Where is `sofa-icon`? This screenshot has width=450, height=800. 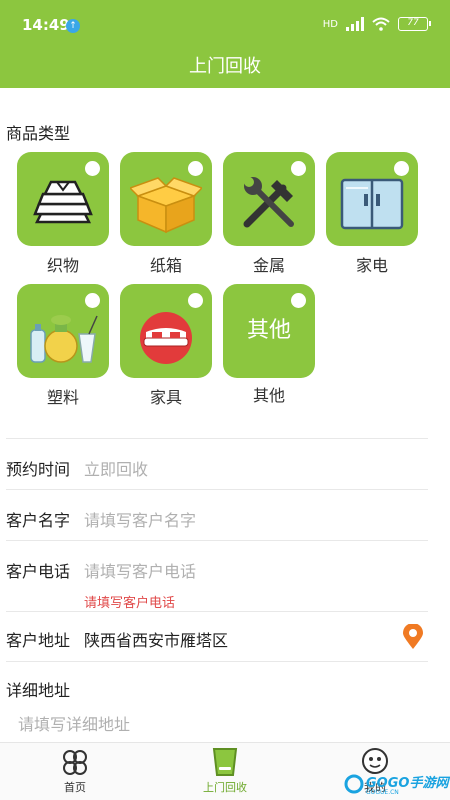
sofa-icon is located at coordinates (166, 336).